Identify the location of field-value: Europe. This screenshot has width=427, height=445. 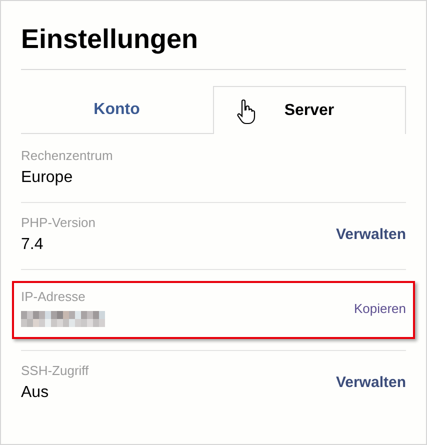
(47, 178).